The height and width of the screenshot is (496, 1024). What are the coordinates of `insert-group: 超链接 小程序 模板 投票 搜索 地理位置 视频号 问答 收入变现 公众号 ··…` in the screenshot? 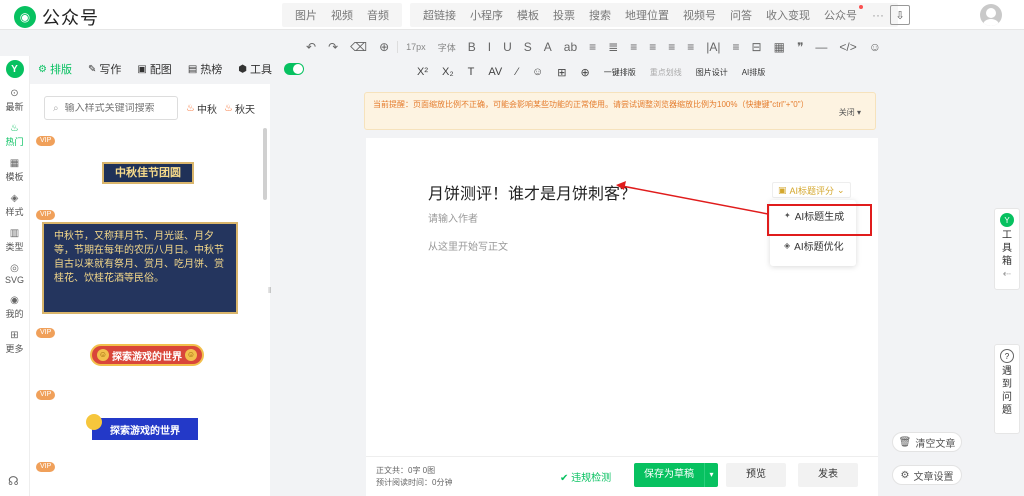 It's located at (654, 15).